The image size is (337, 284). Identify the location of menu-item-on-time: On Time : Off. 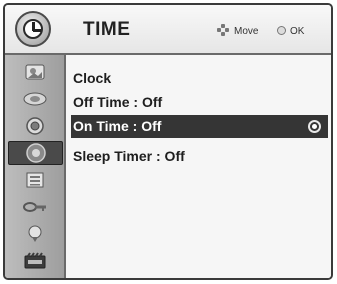
(199, 126).